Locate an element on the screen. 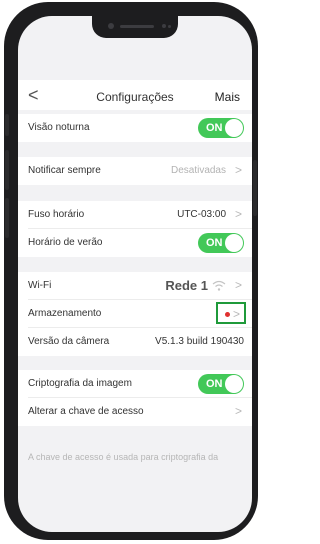 This screenshot has width=320, height=544. setting-label: Fuso horário is located at coordinates (56, 214).